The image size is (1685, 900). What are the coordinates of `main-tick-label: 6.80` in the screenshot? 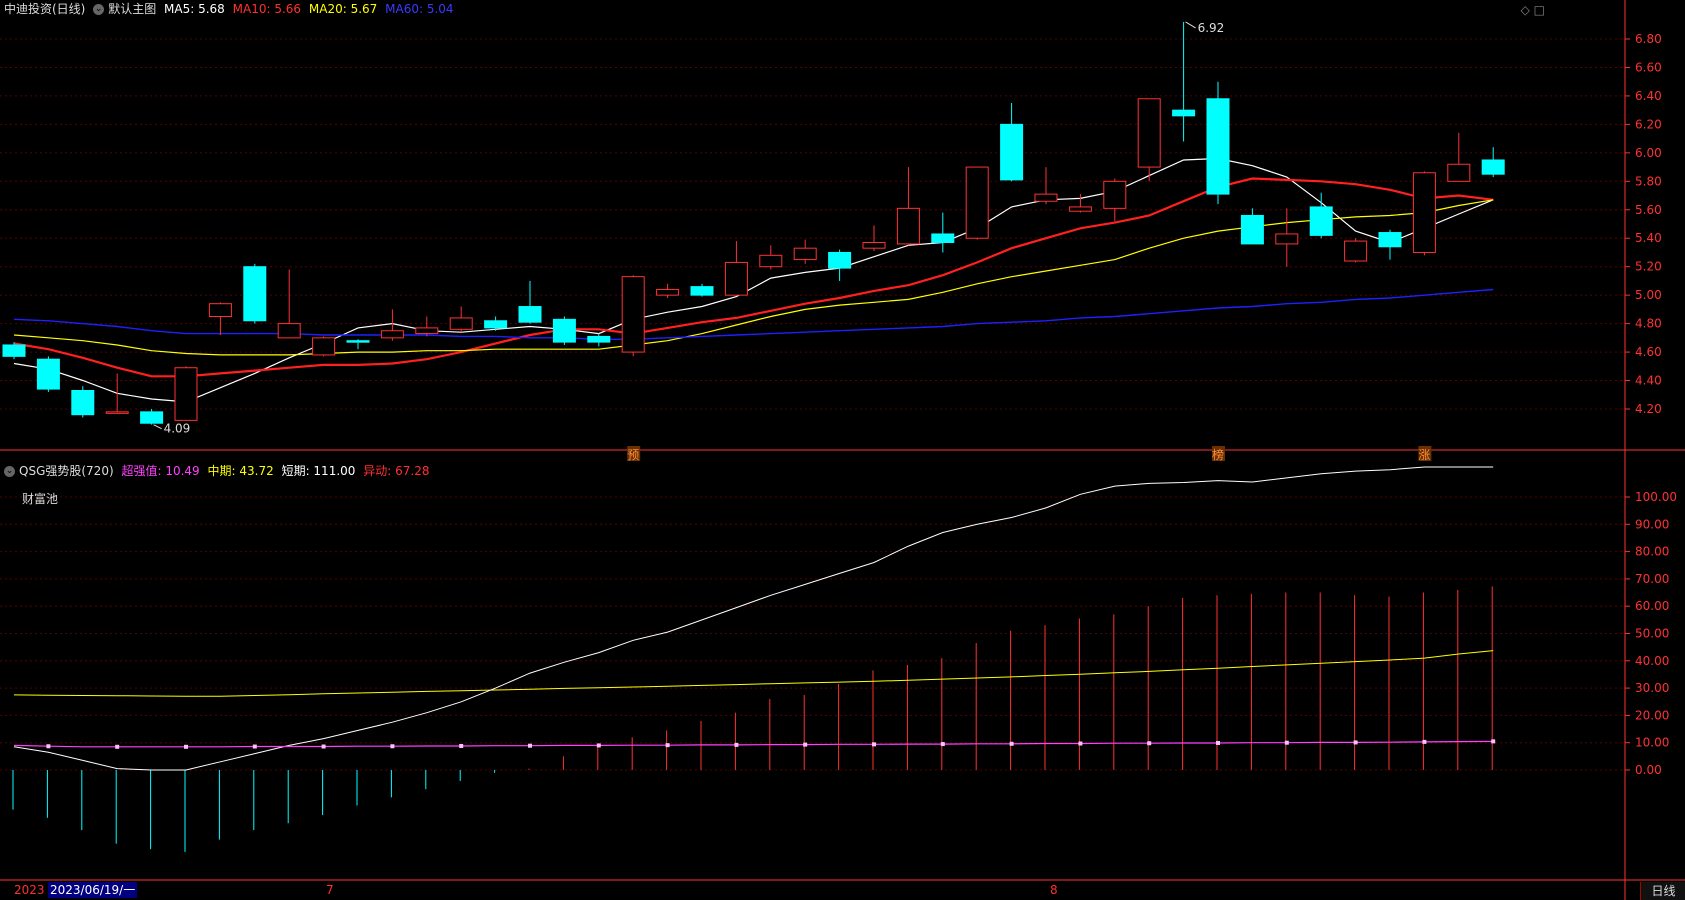 It's located at (1648, 39).